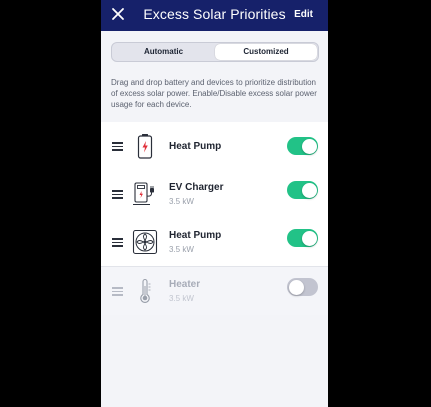 The image size is (431, 407). I want to click on device-name: EV Charger, so click(196, 187).